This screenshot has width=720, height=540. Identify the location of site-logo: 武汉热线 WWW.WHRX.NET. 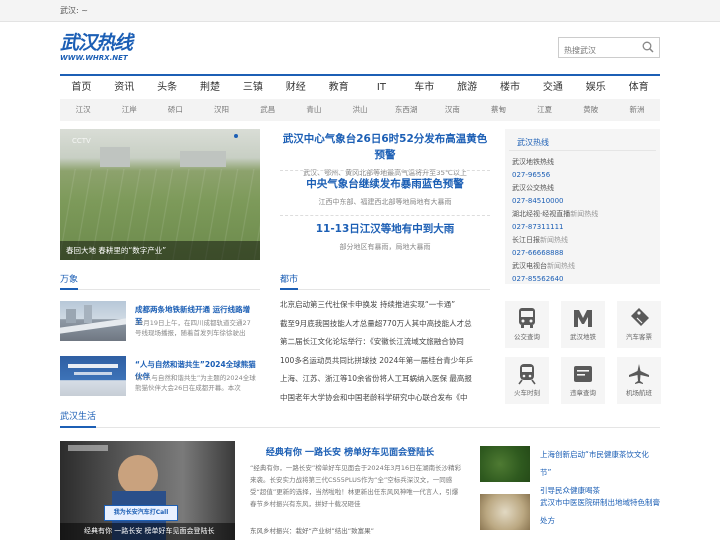
(96, 47).